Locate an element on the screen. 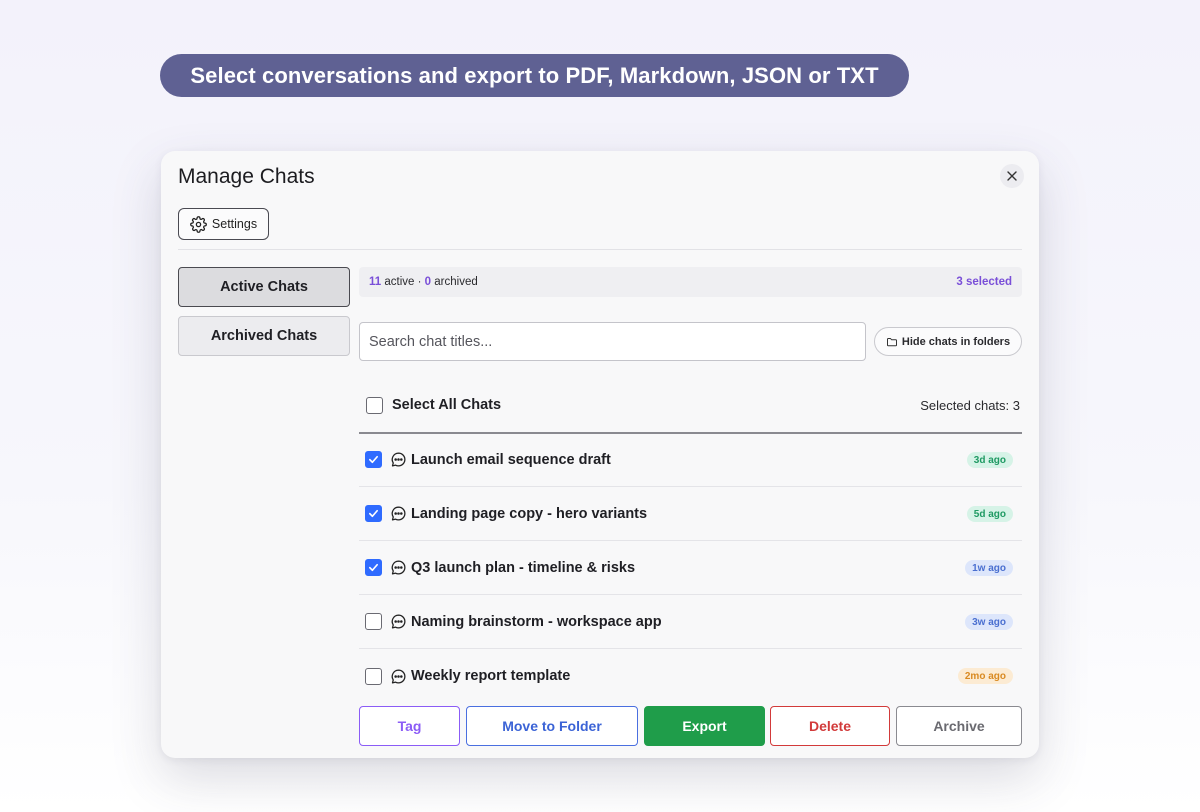 The height and width of the screenshot is (812, 1200). chat-stats-bar: 11 active · 0 archived 3 selected is located at coordinates (690, 282).